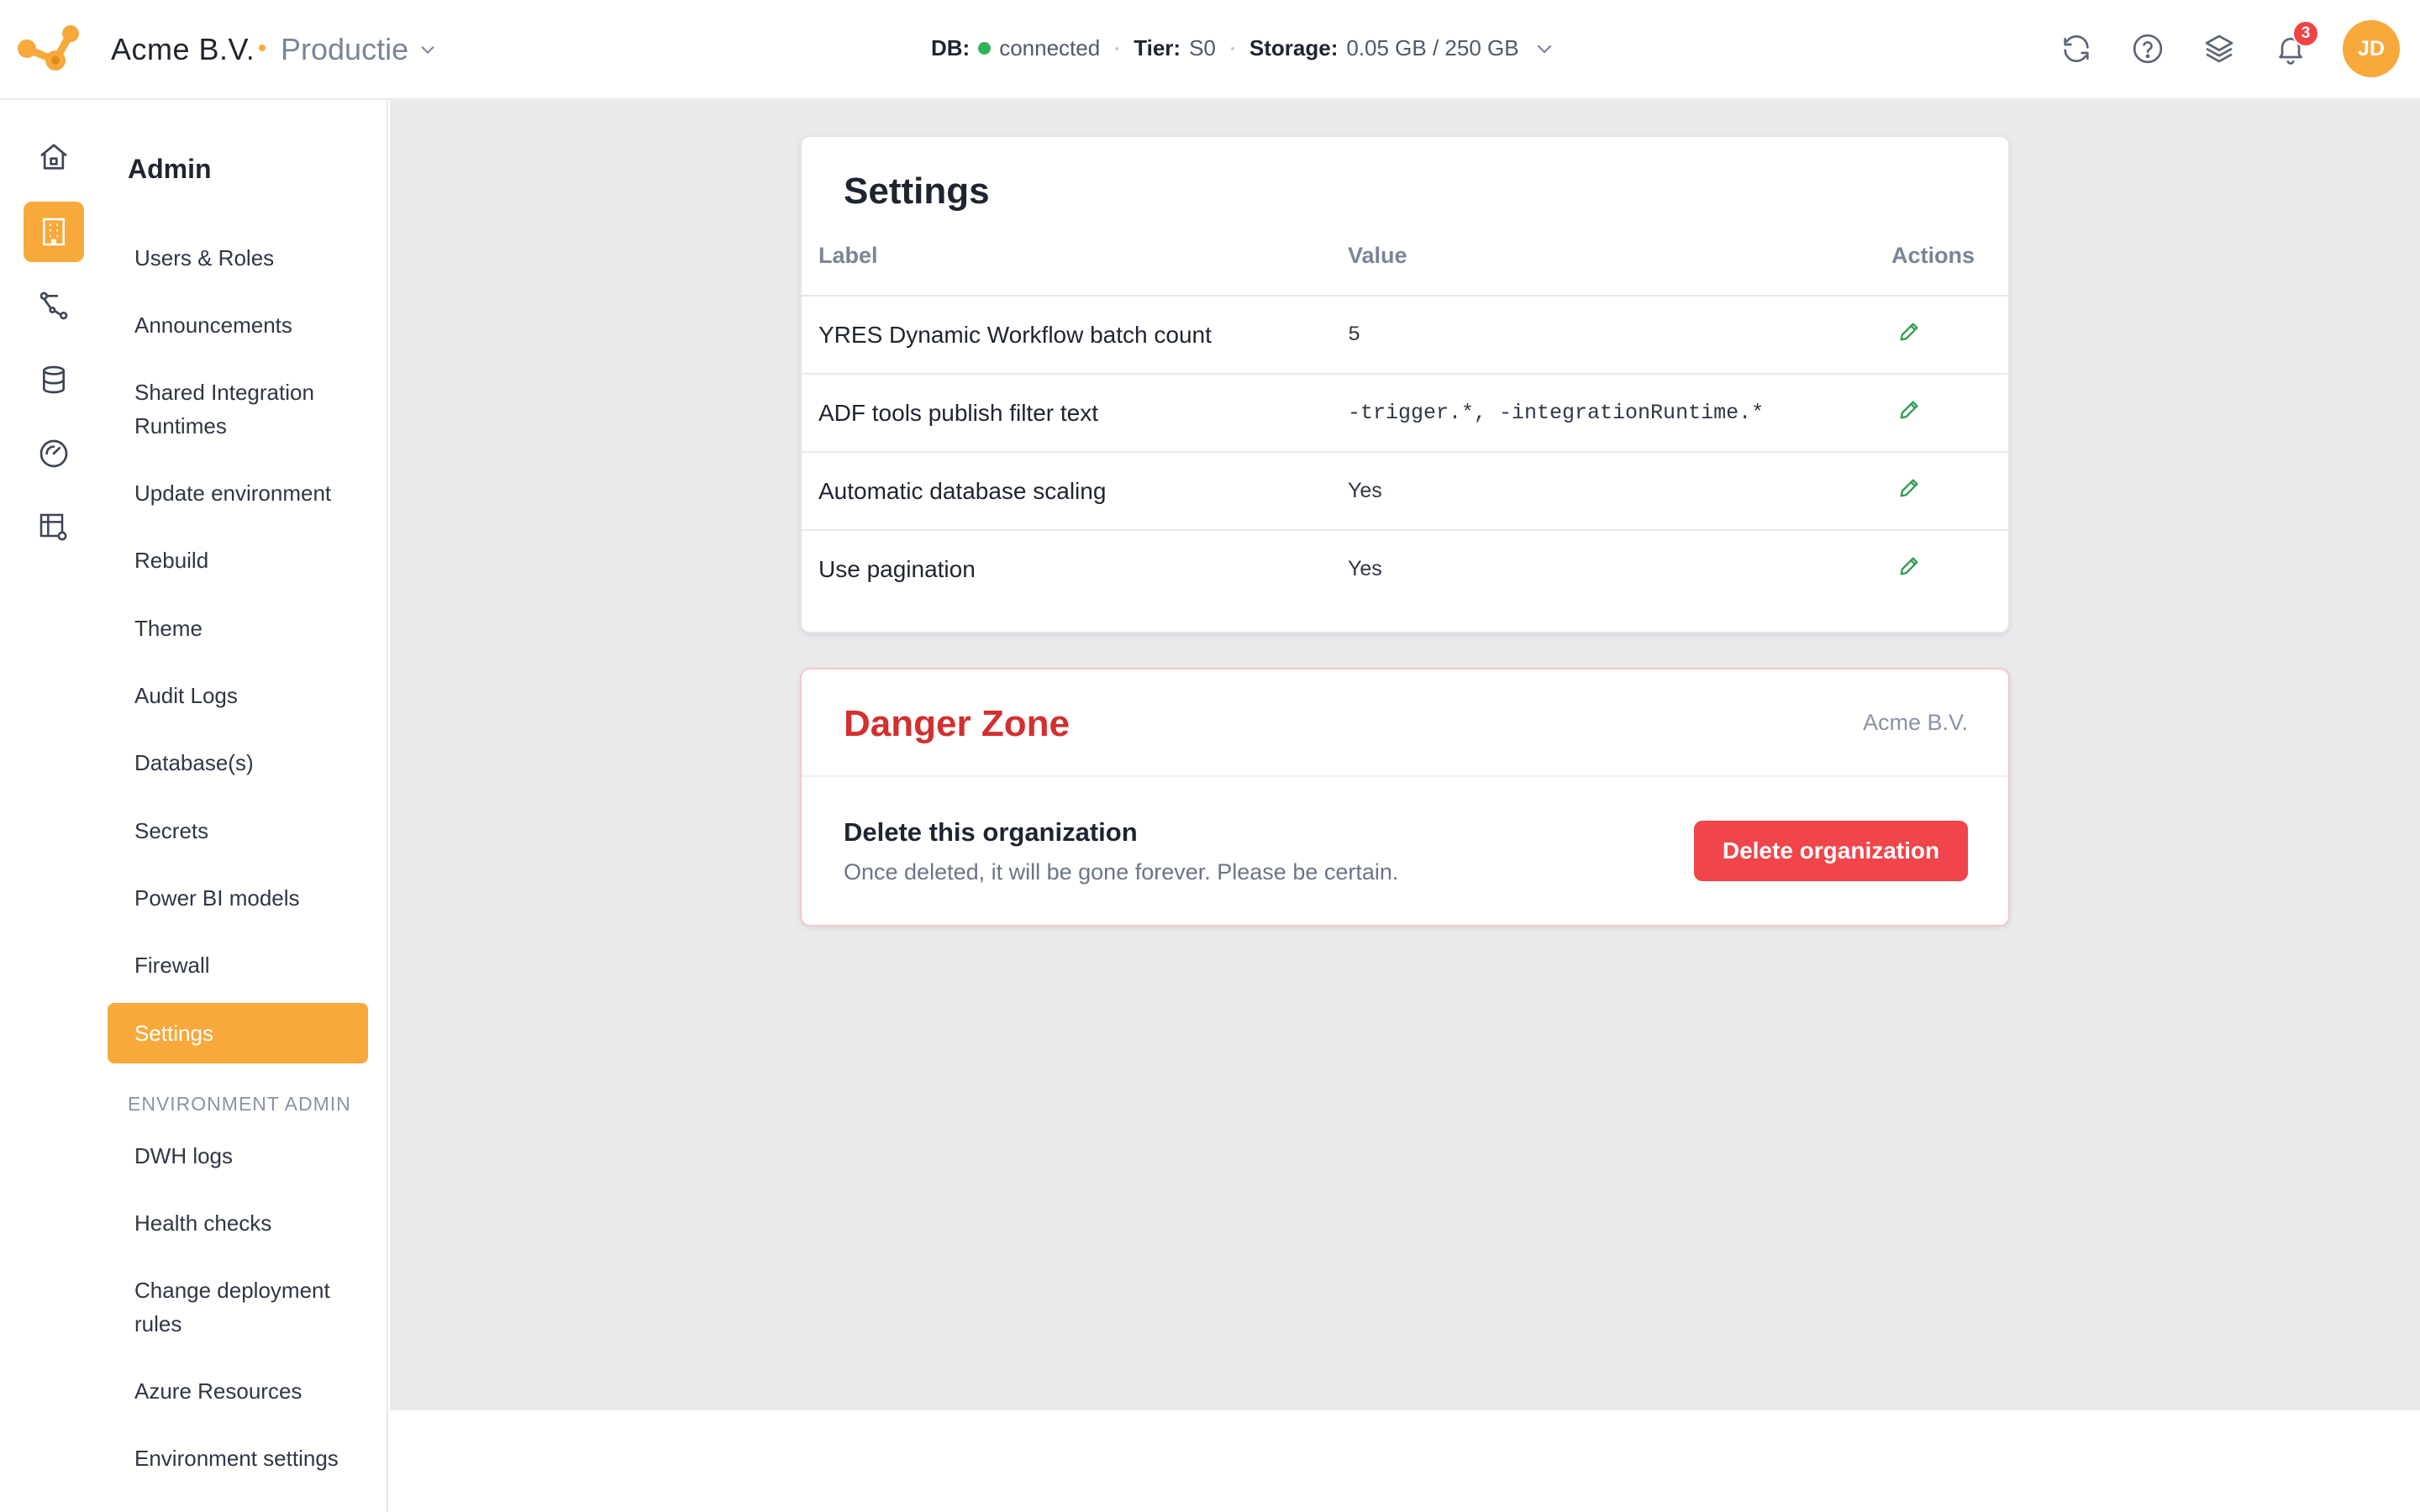 The height and width of the screenshot is (1512, 2420). Describe the element at coordinates (224, 392) in the screenshot. I see `sidebar-item-label: Shared Integration` at that location.